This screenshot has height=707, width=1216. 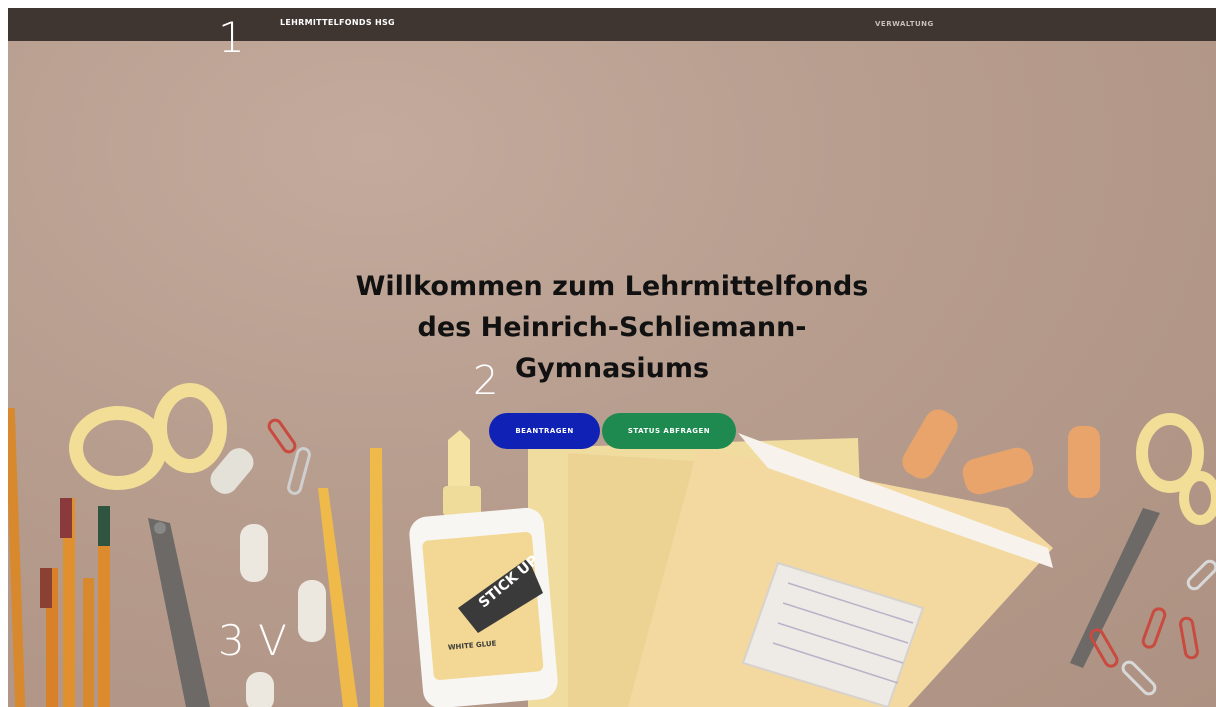 I want to click on title-line-3: Gymnasiums, so click(x=612, y=368).